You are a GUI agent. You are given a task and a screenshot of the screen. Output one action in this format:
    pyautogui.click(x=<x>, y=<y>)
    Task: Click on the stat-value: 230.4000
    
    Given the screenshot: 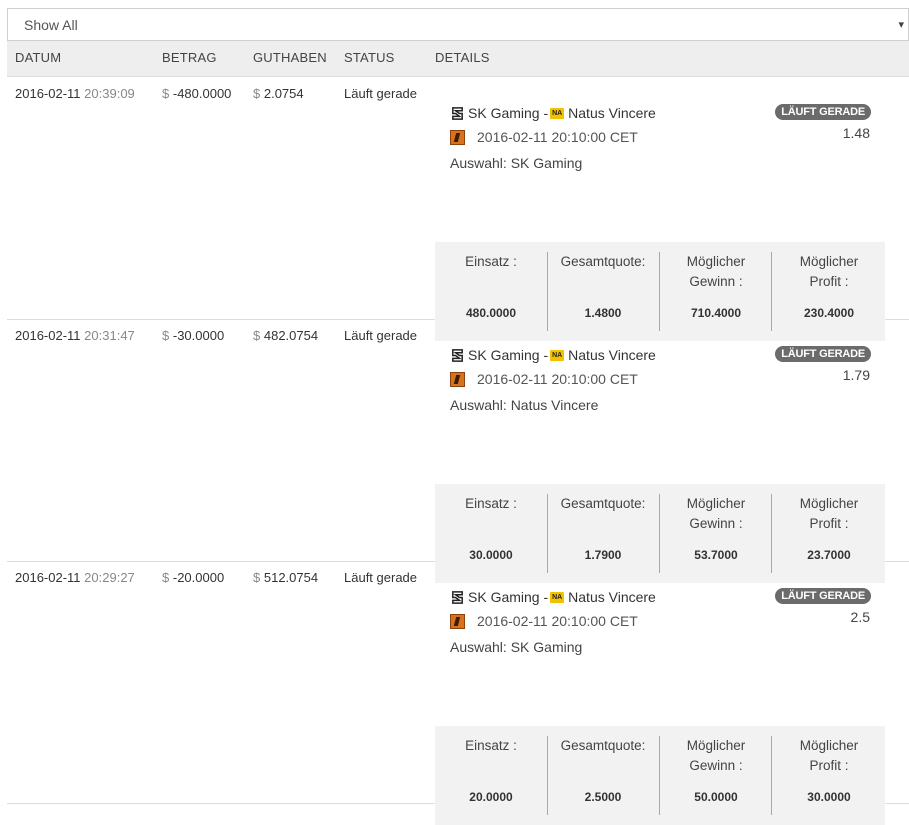 What is the action you would take?
    pyautogui.click(x=829, y=313)
    